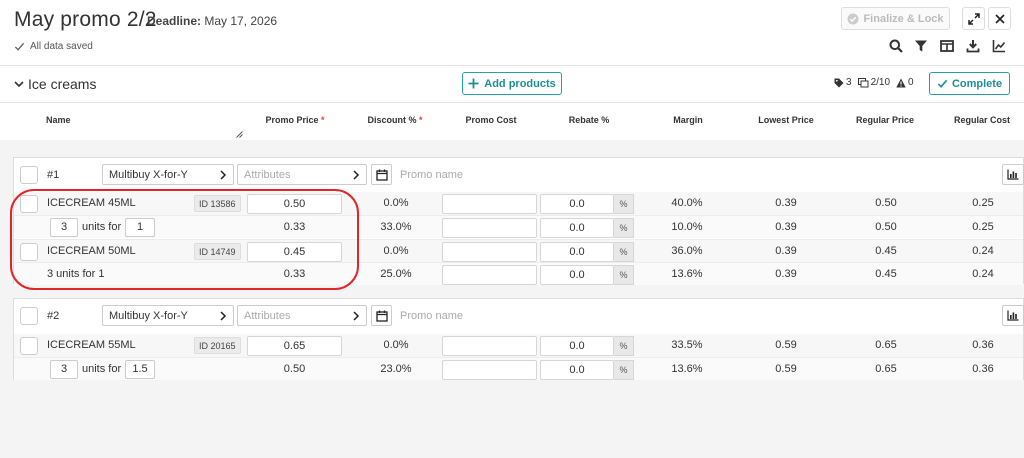  Describe the element at coordinates (885, 120) in the screenshot. I see `col-regular-price: Regular Price` at that location.